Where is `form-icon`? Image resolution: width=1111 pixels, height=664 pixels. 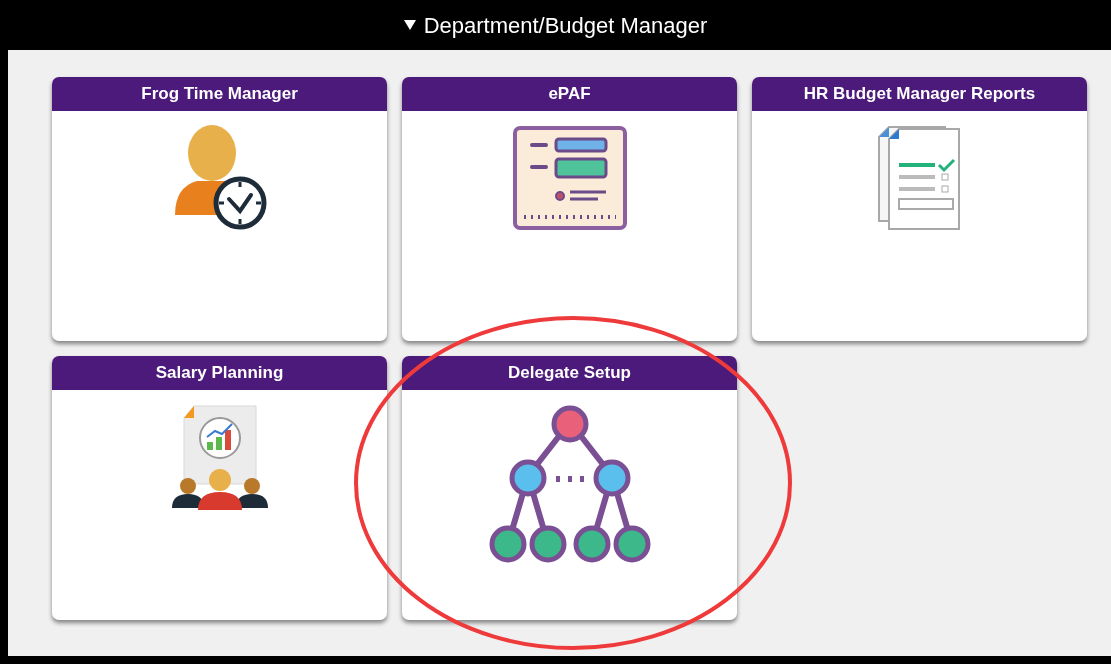 form-icon is located at coordinates (569, 178).